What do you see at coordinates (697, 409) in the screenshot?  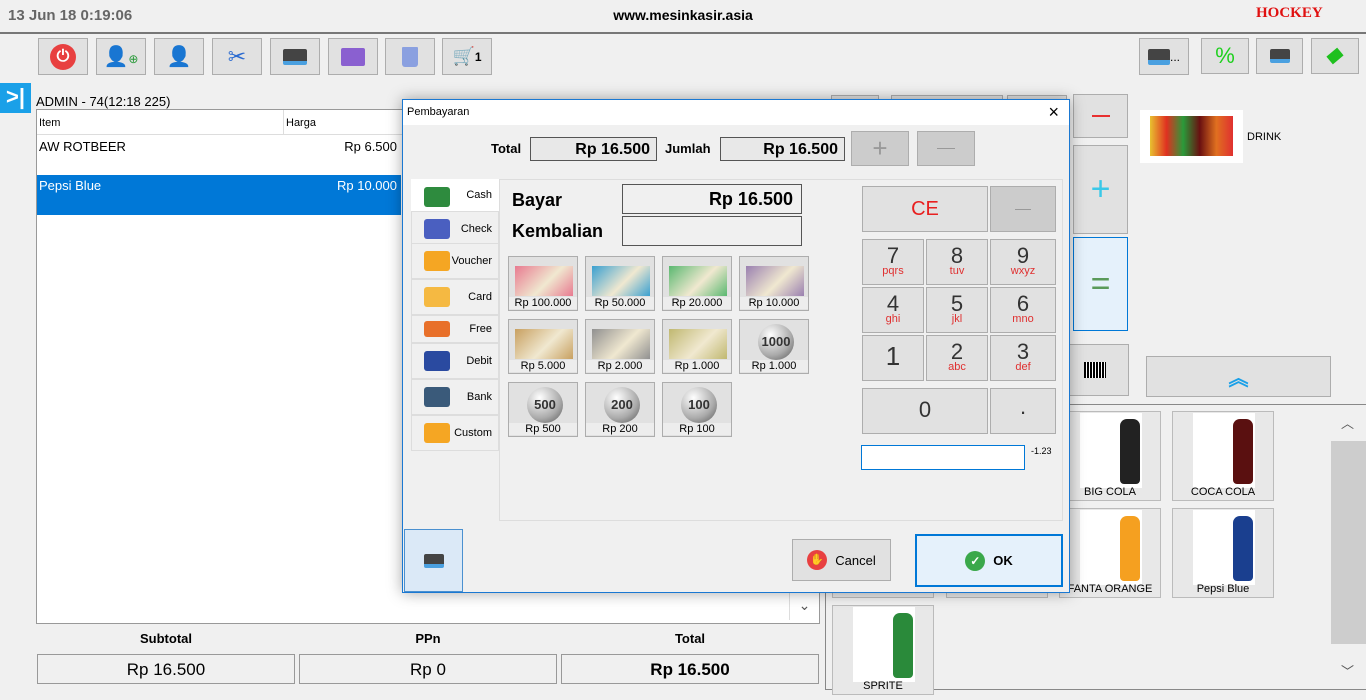 I see `denomination-button: 100 Rp 100` at bounding box center [697, 409].